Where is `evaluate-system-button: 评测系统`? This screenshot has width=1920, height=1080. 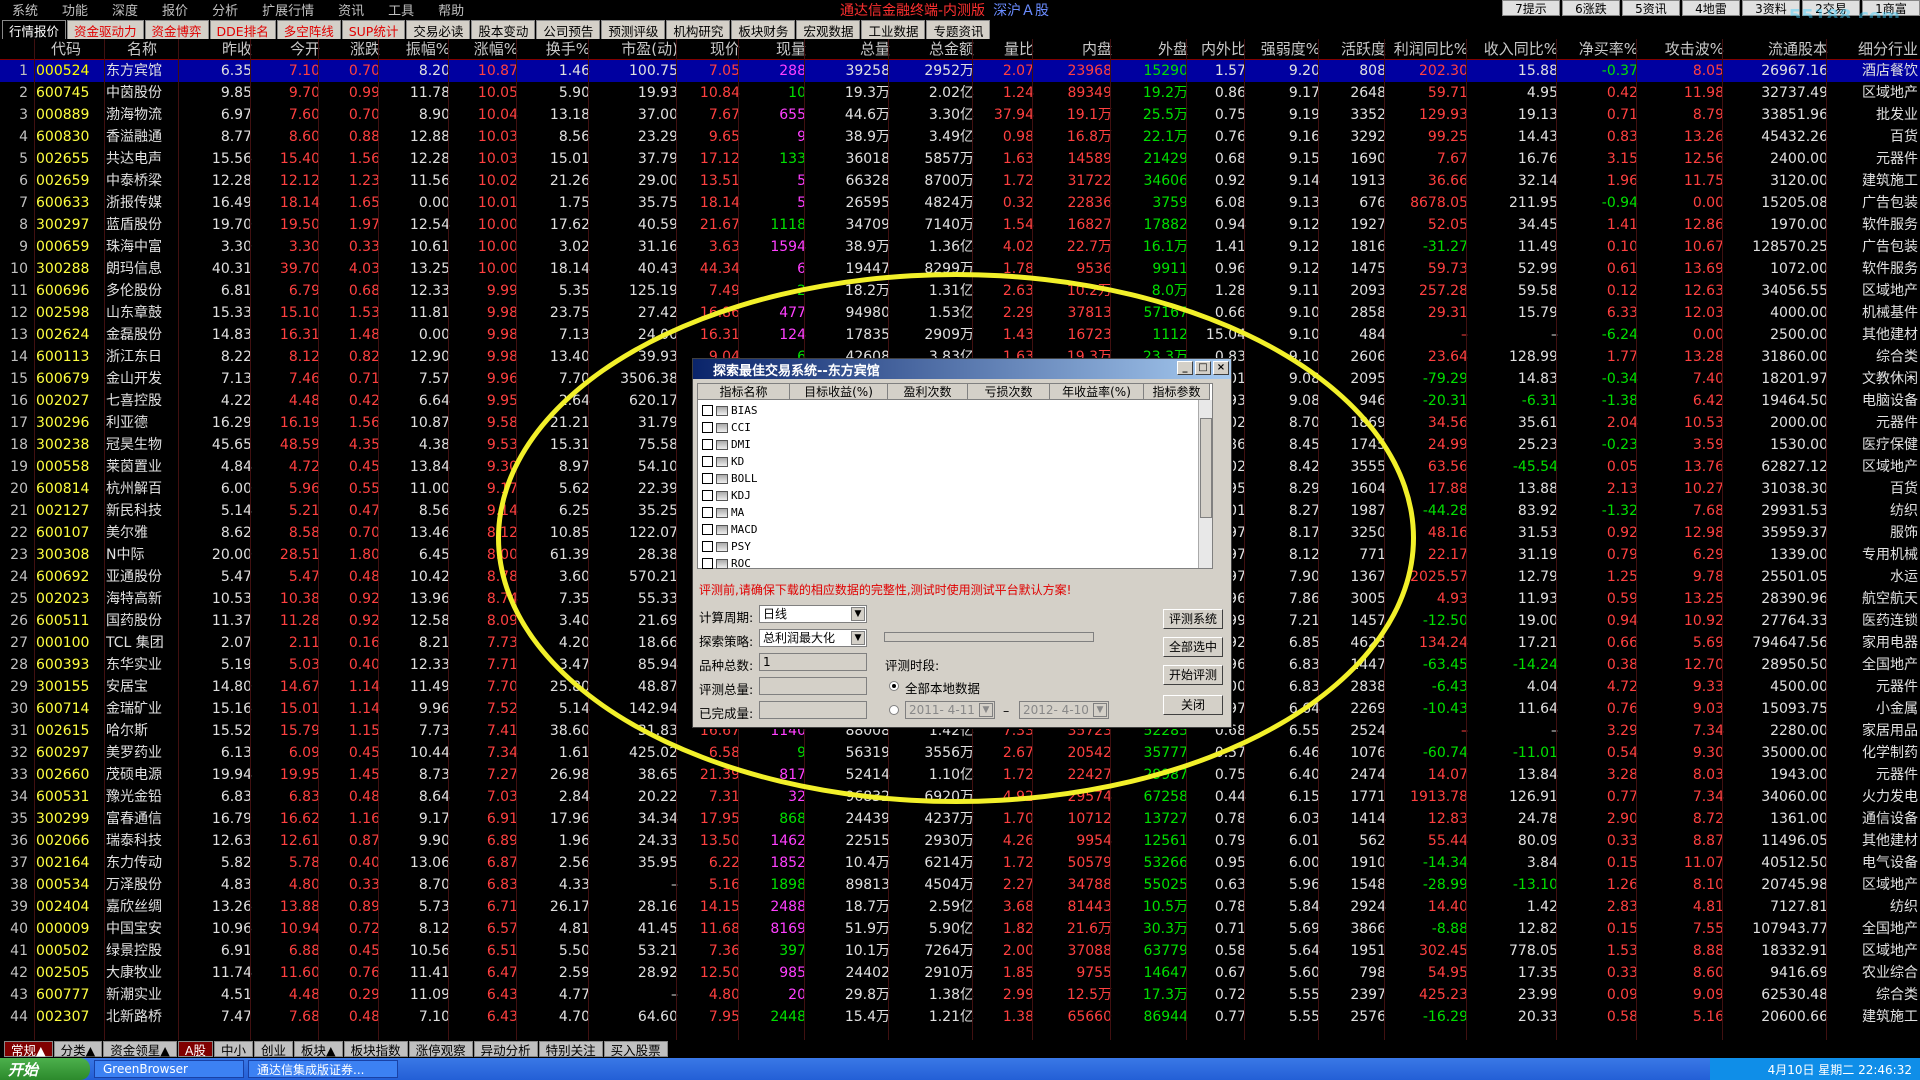 evaluate-system-button: 评测系统 is located at coordinates (1193, 619).